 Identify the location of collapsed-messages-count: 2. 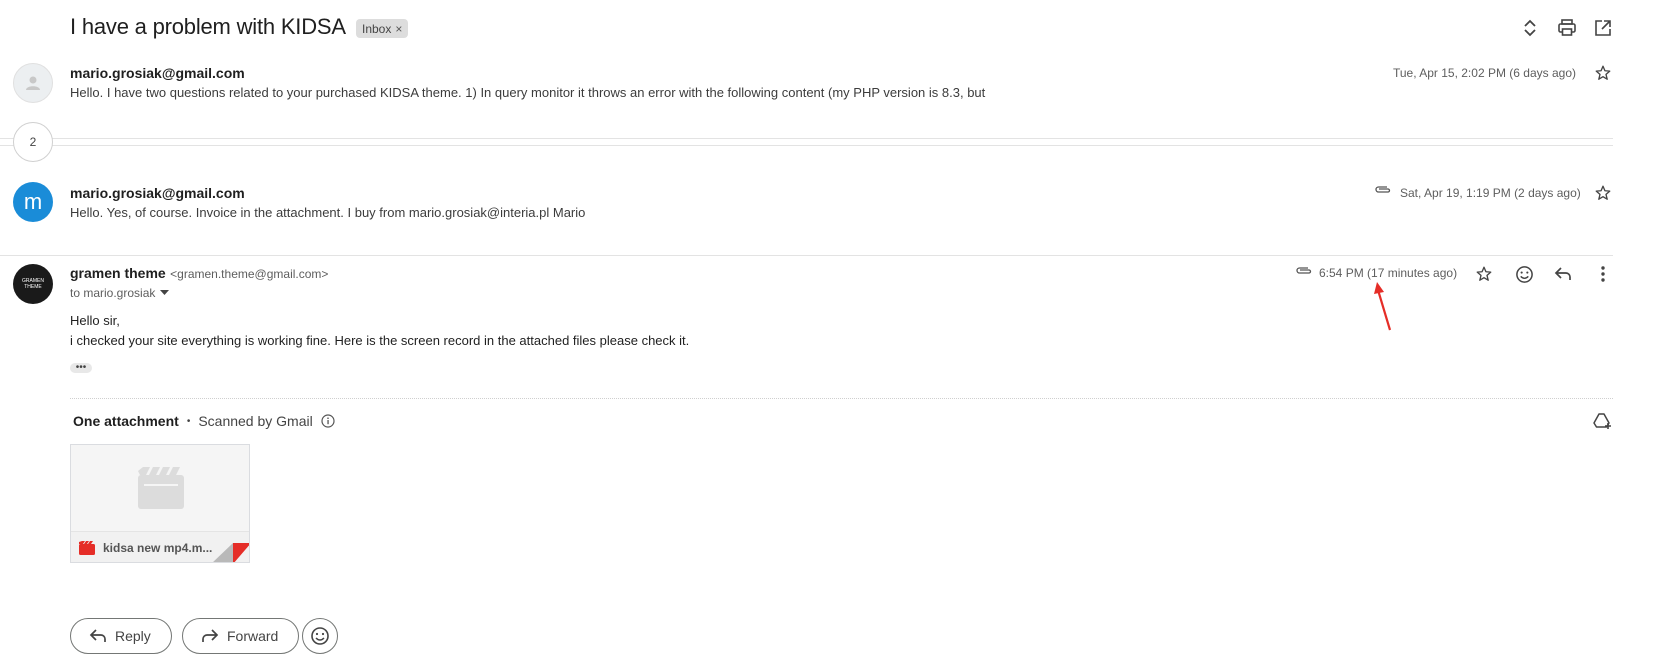
(33, 142).